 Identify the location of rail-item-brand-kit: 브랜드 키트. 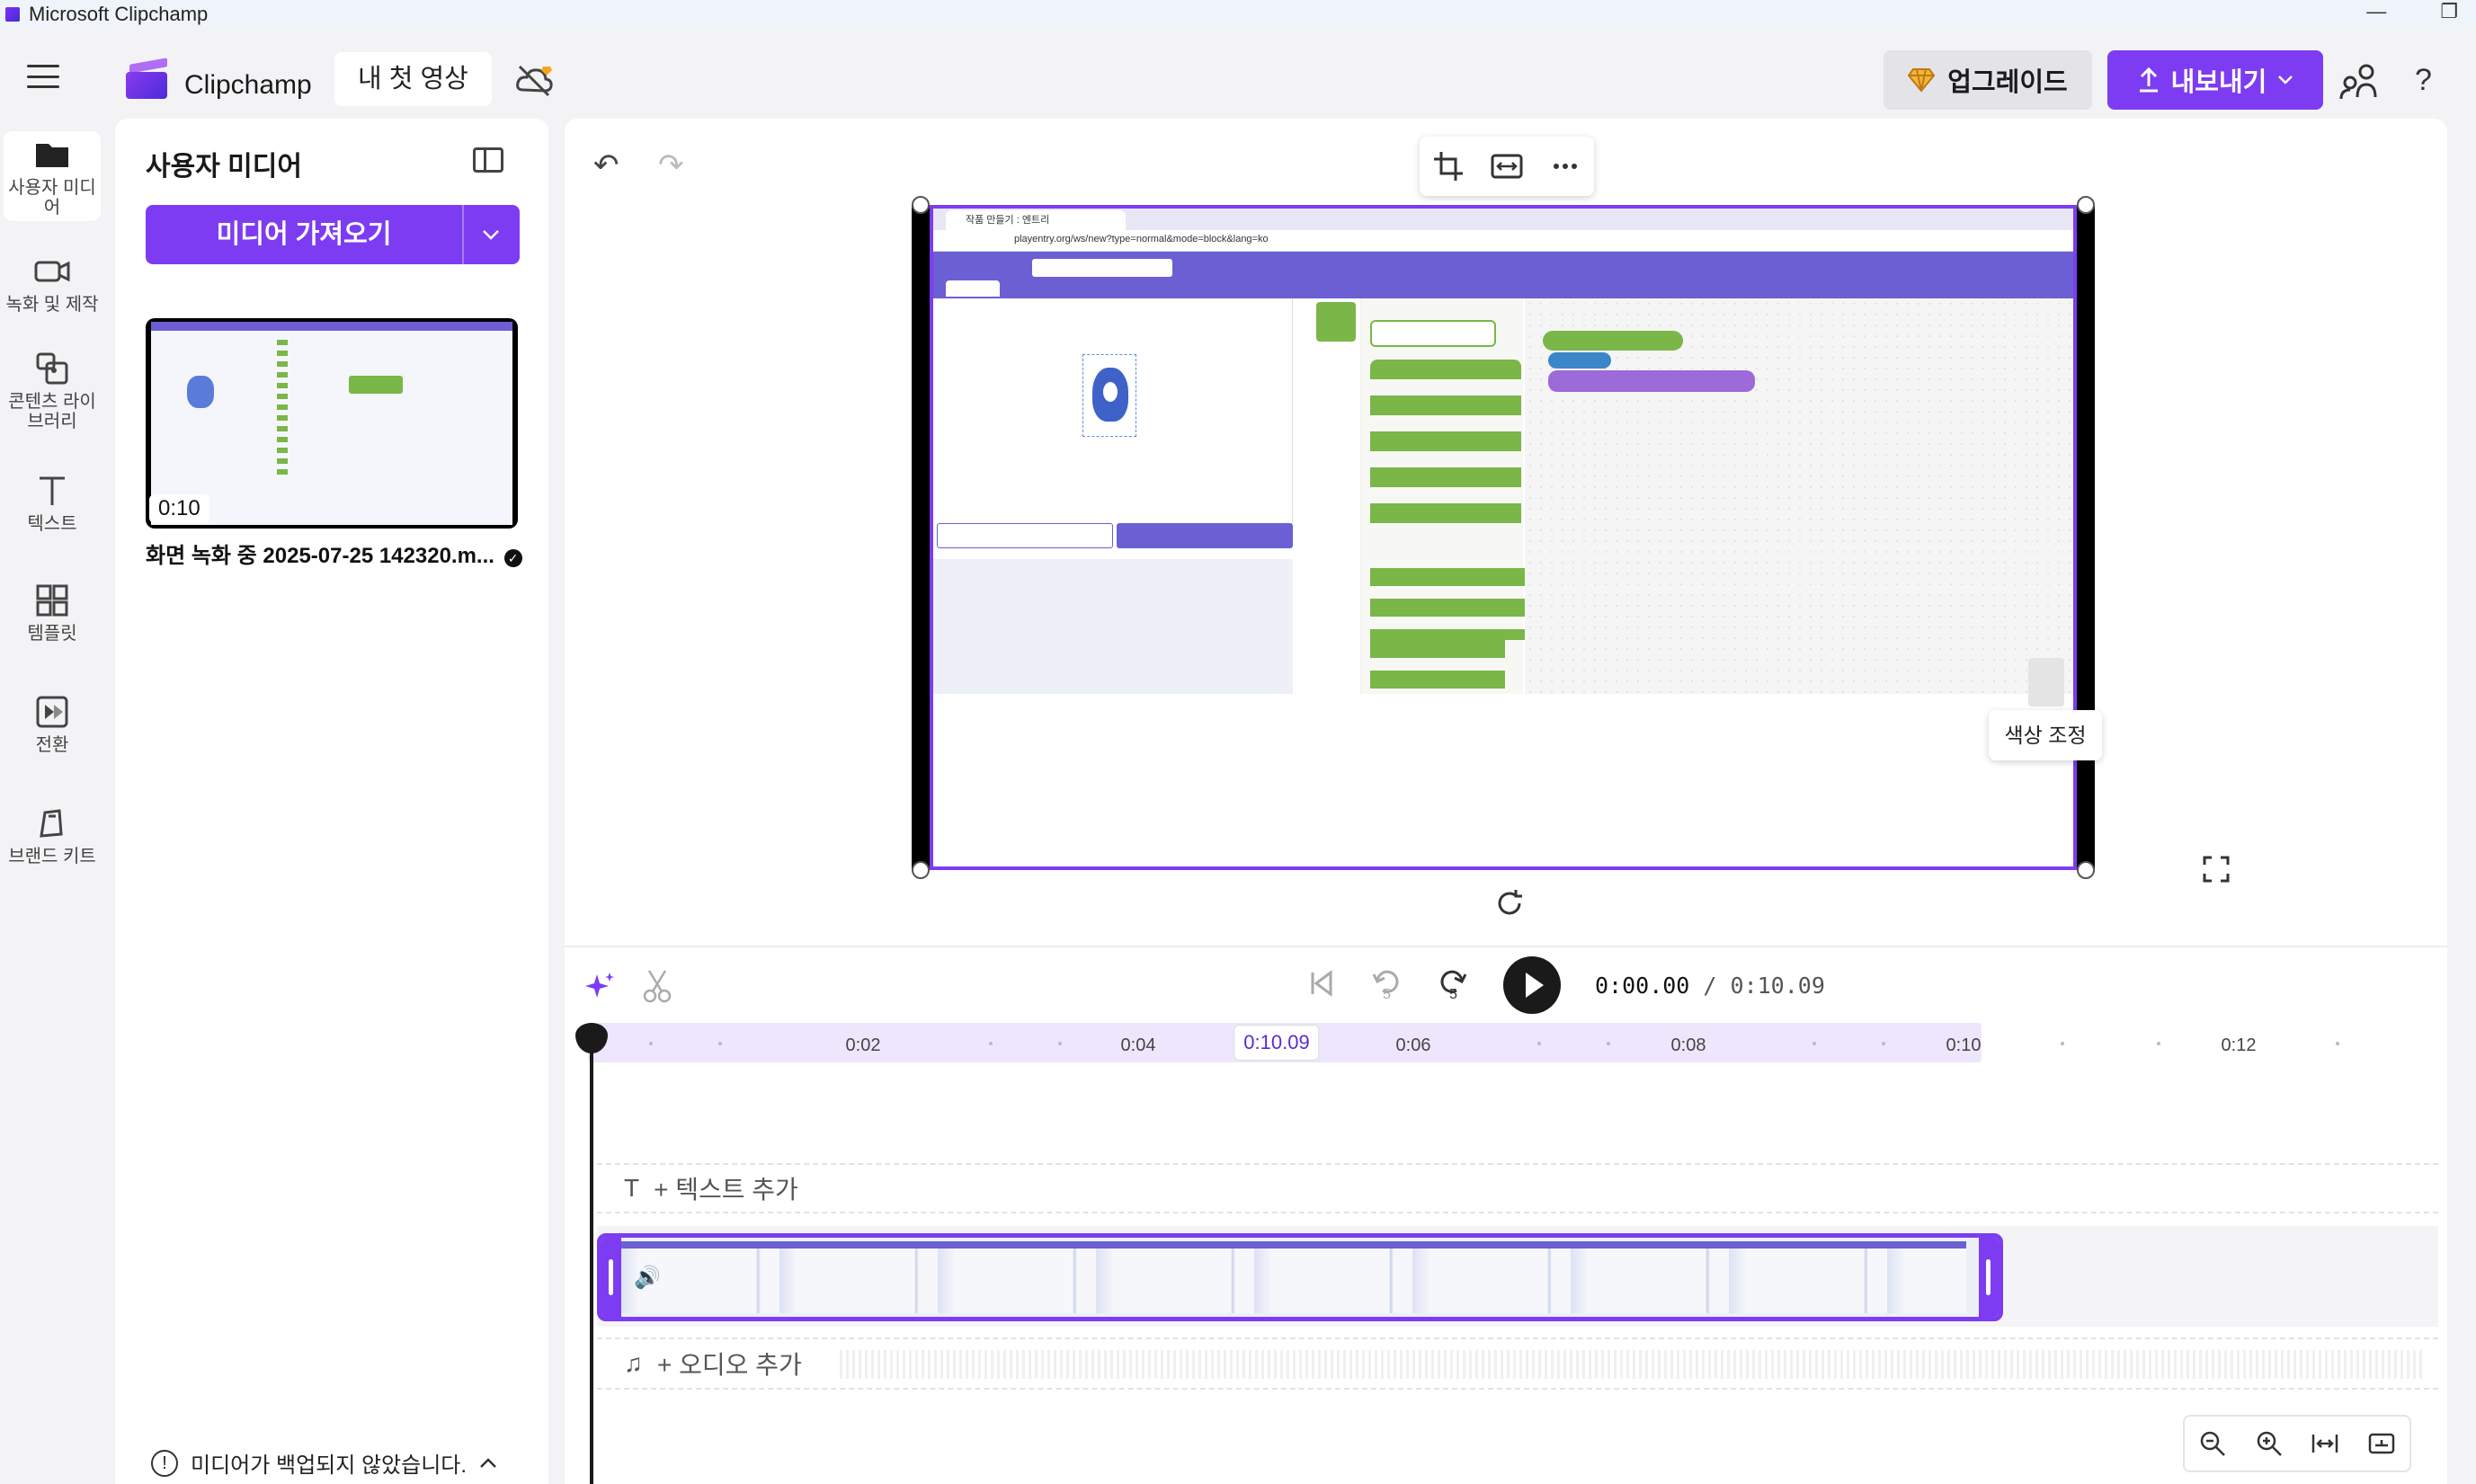
(52, 835).